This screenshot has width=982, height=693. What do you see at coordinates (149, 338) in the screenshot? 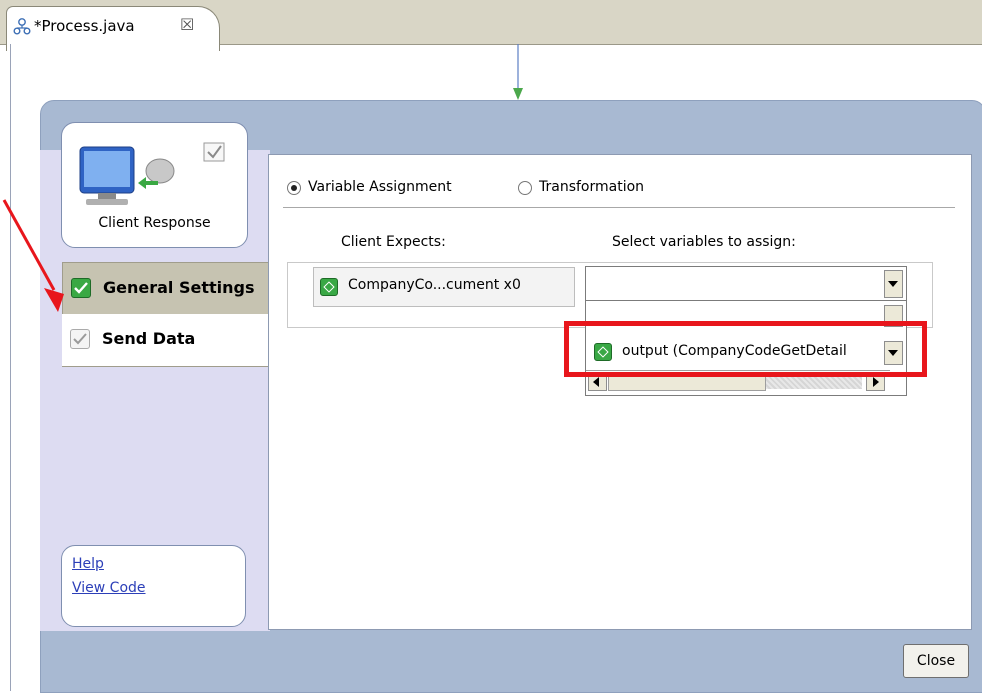
I see `nav-label: Send Data` at bounding box center [149, 338].